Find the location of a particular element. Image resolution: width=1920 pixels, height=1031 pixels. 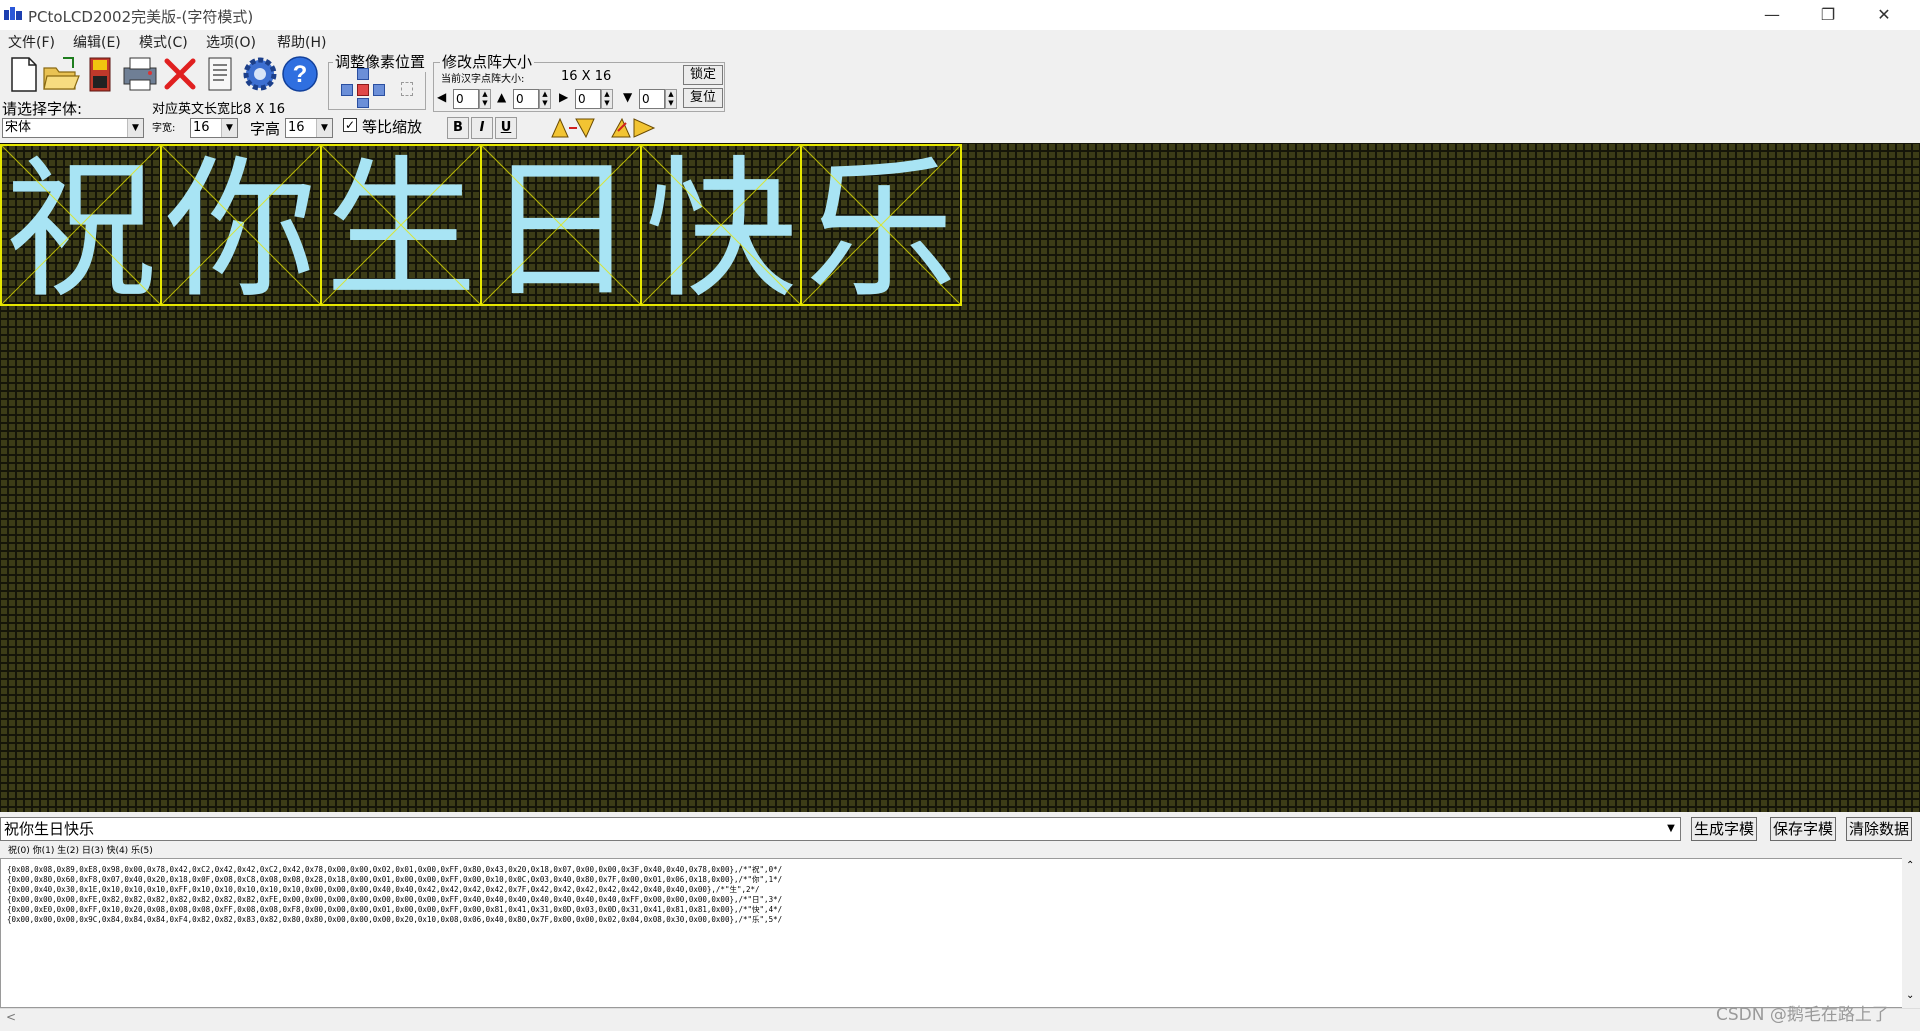

proportional-label: 等比缩放 is located at coordinates (392, 127).